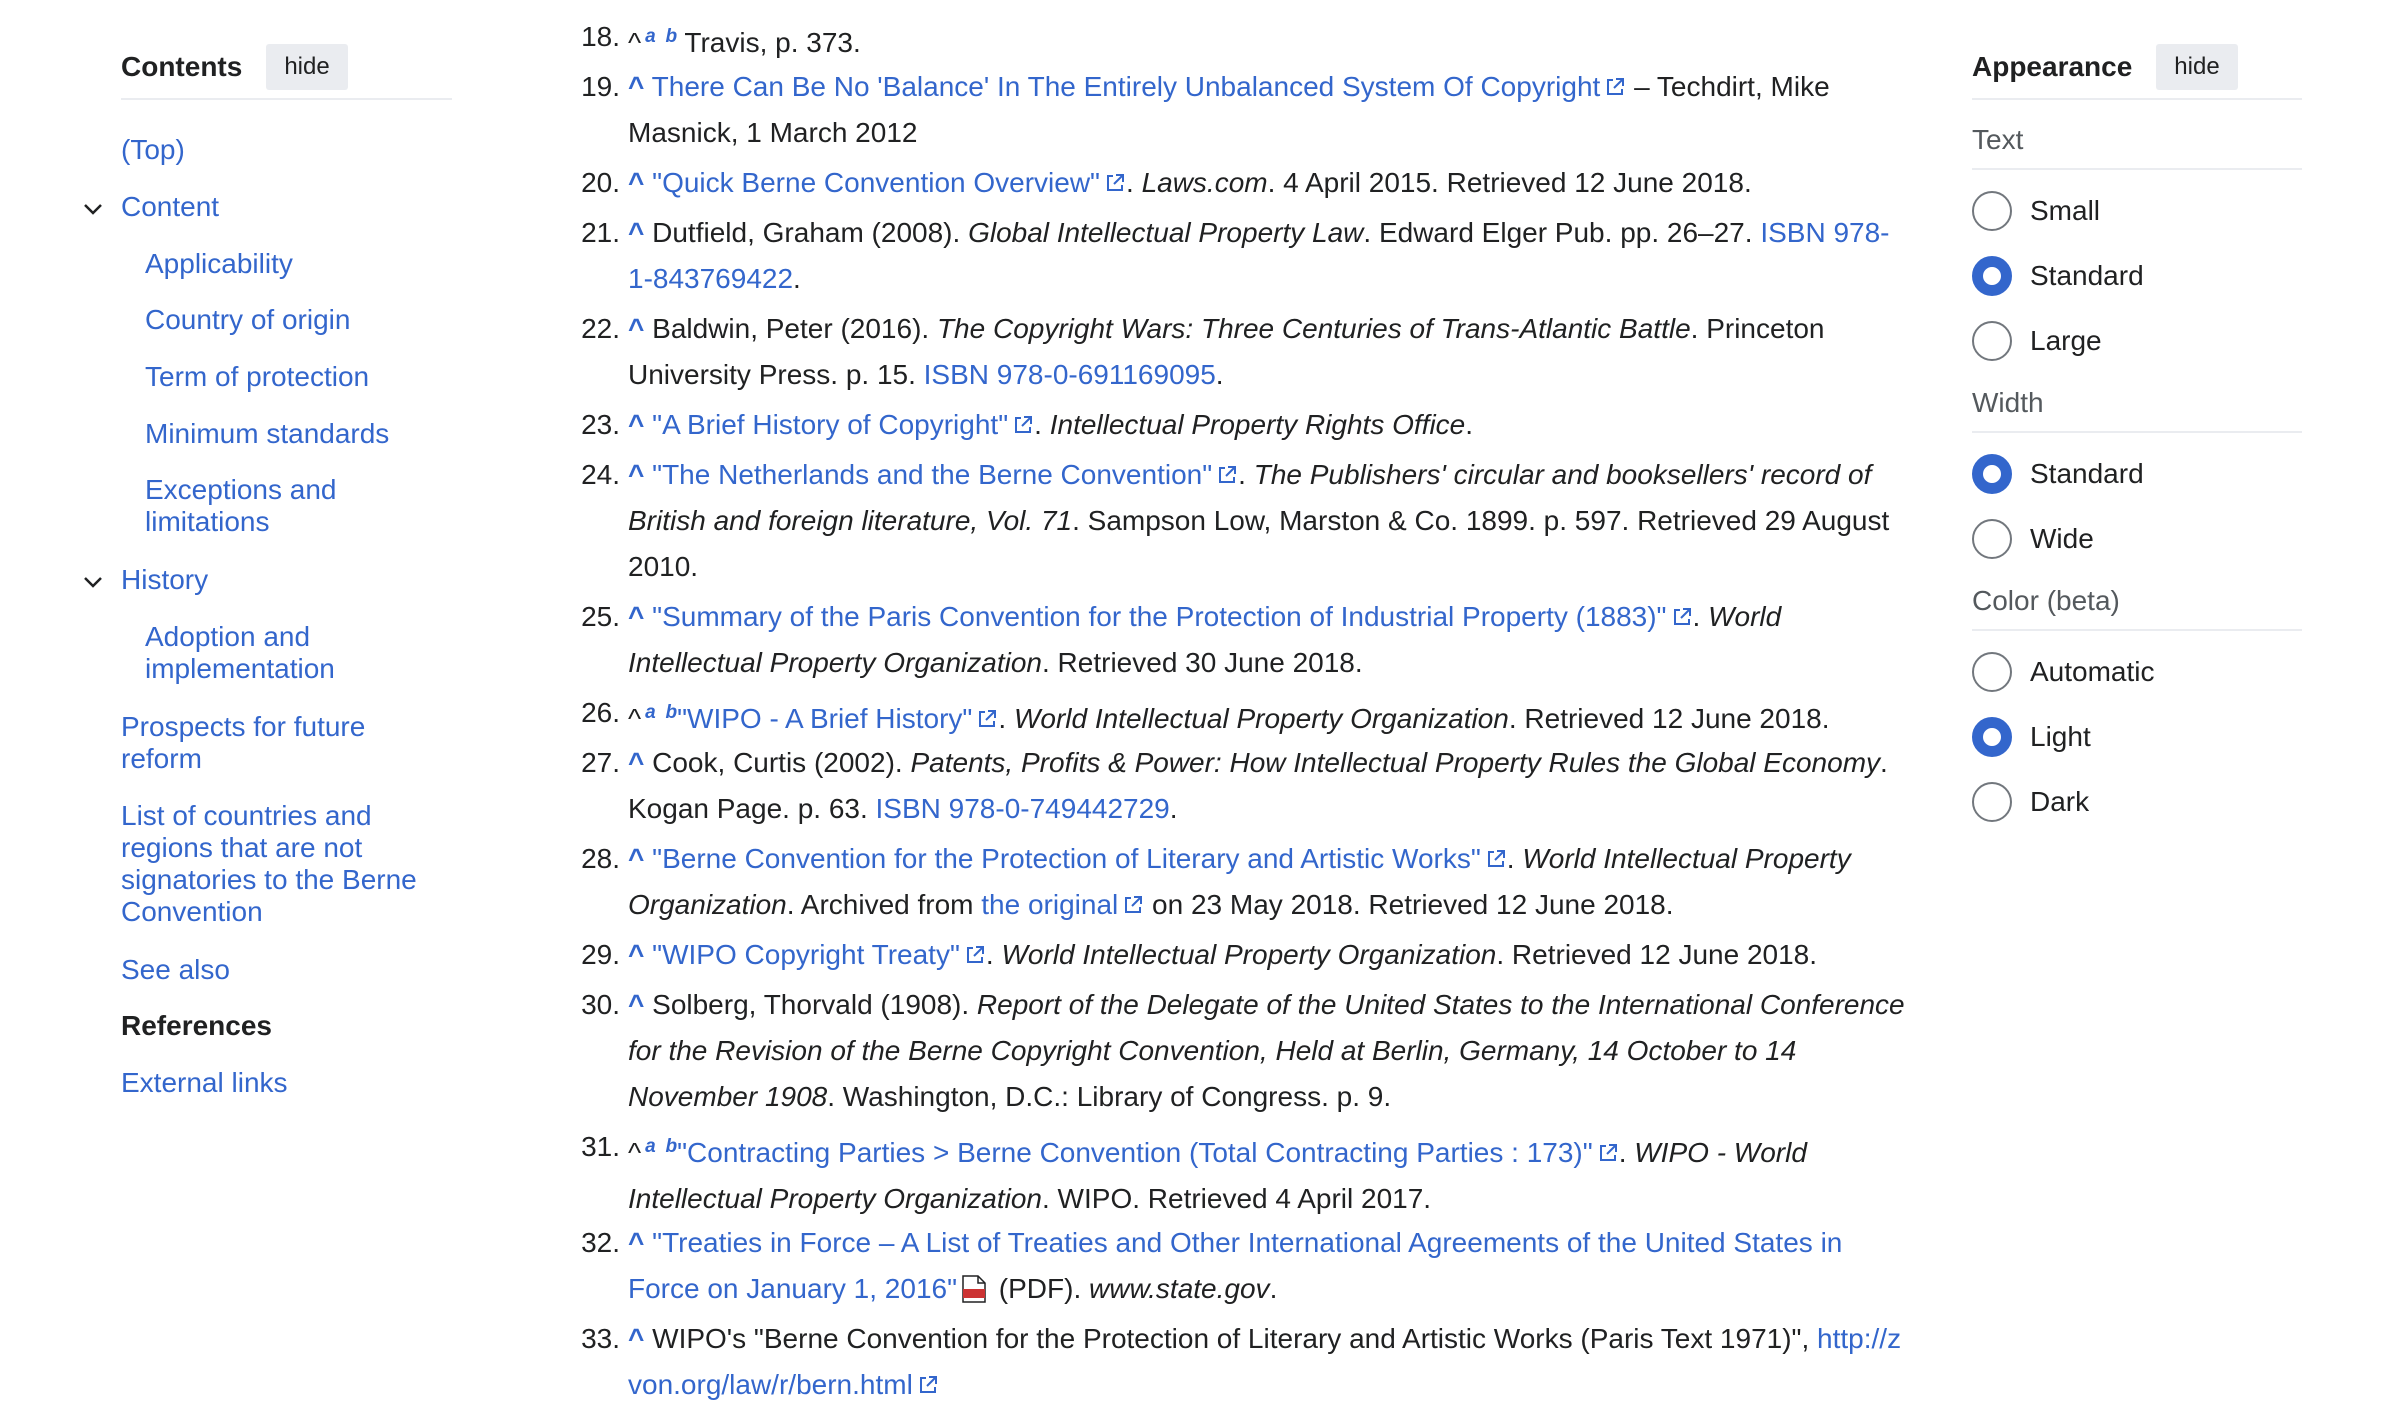 The height and width of the screenshot is (1408, 2400). I want to click on text-size-option-large: Large, so click(2137, 340).